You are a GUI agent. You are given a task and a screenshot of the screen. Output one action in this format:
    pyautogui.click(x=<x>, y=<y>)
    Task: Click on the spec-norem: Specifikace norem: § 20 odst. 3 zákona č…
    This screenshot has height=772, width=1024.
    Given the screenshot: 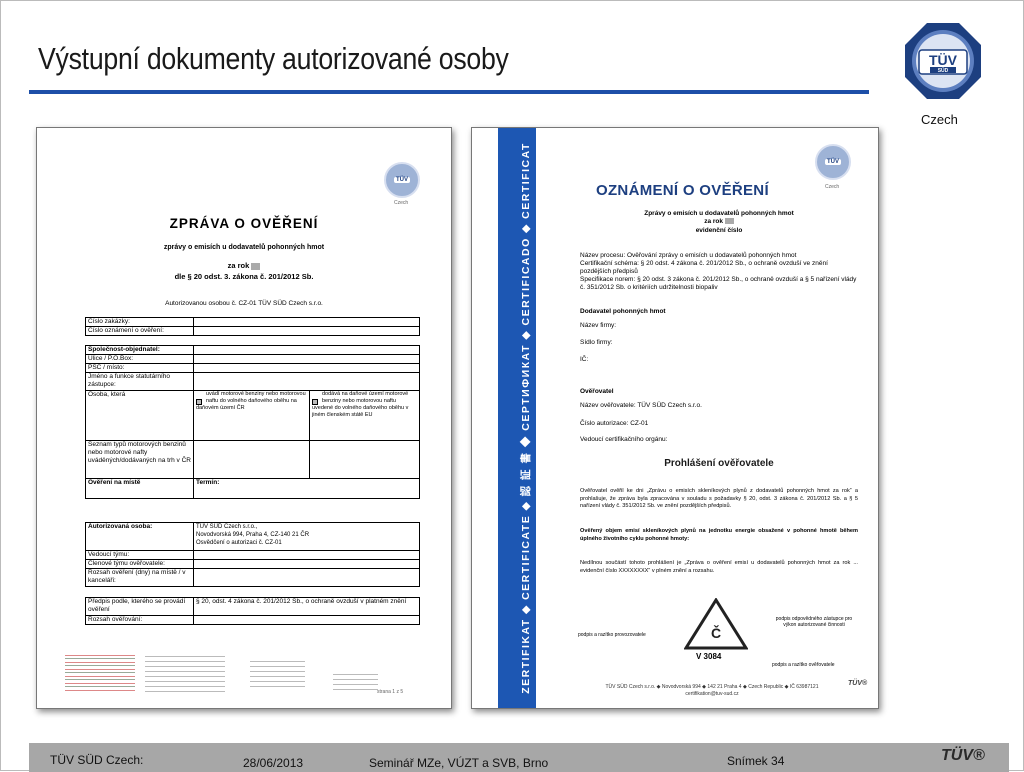 What is the action you would take?
    pyautogui.click(x=718, y=283)
    